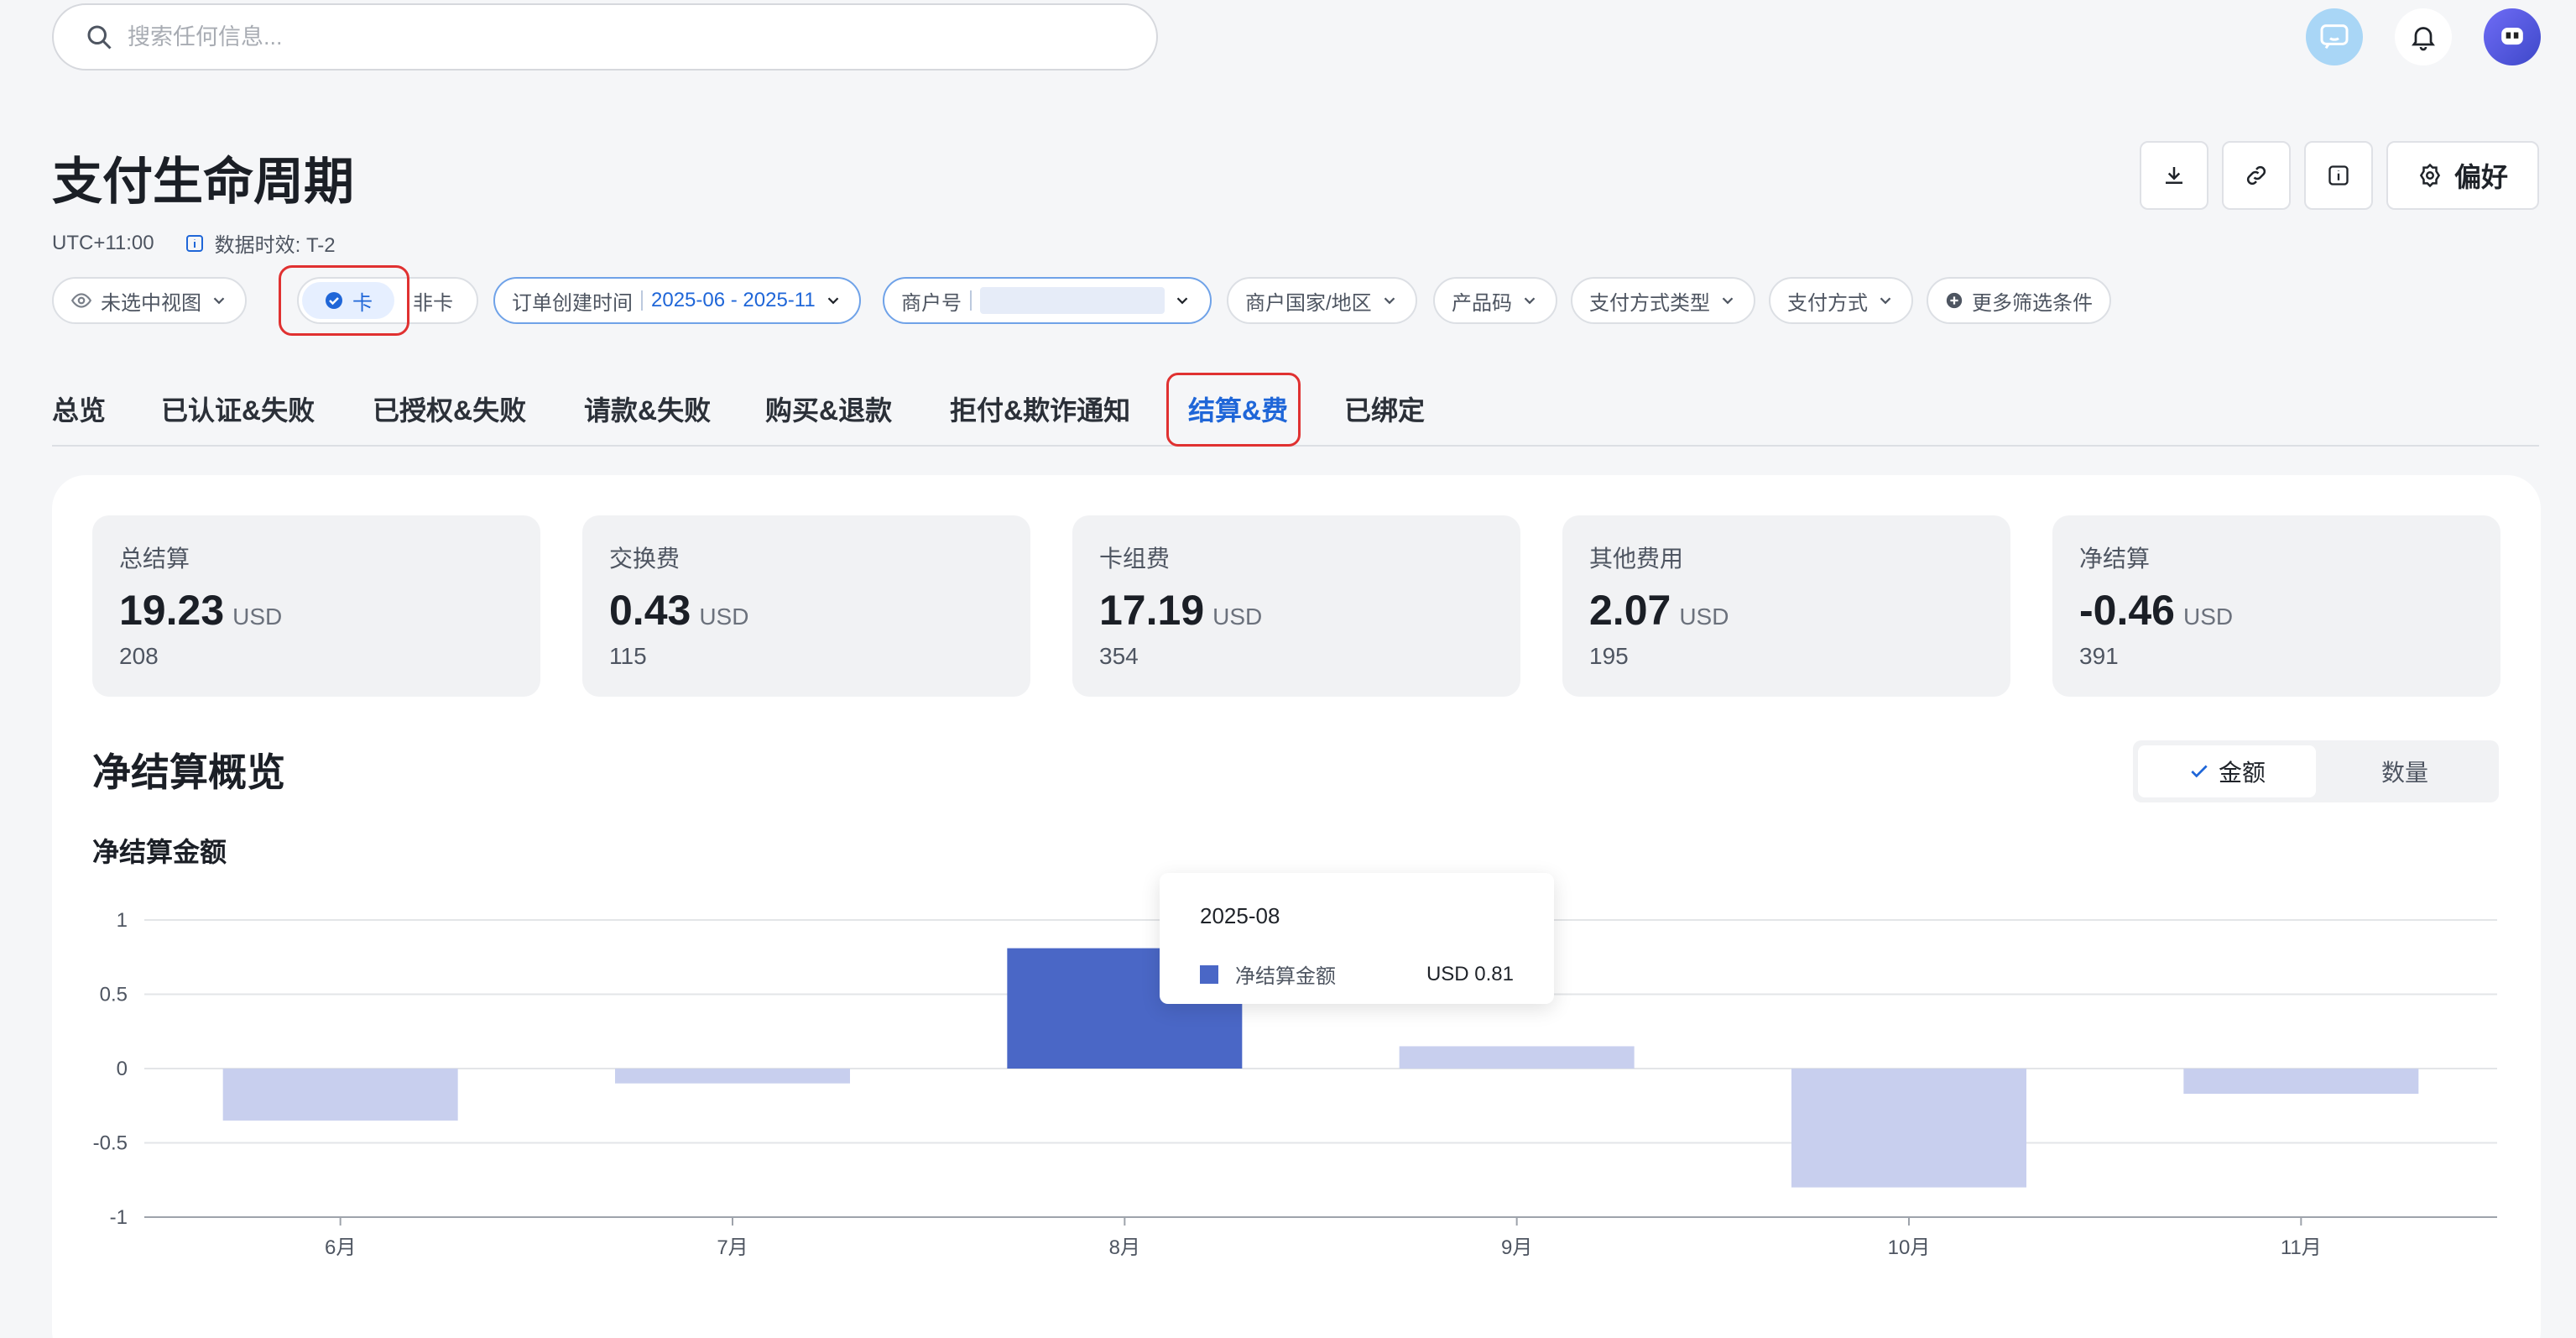  What do you see at coordinates (1516, 1247) in the screenshot?
I see `x-tick-label: 9月` at bounding box center [1516, 1247].